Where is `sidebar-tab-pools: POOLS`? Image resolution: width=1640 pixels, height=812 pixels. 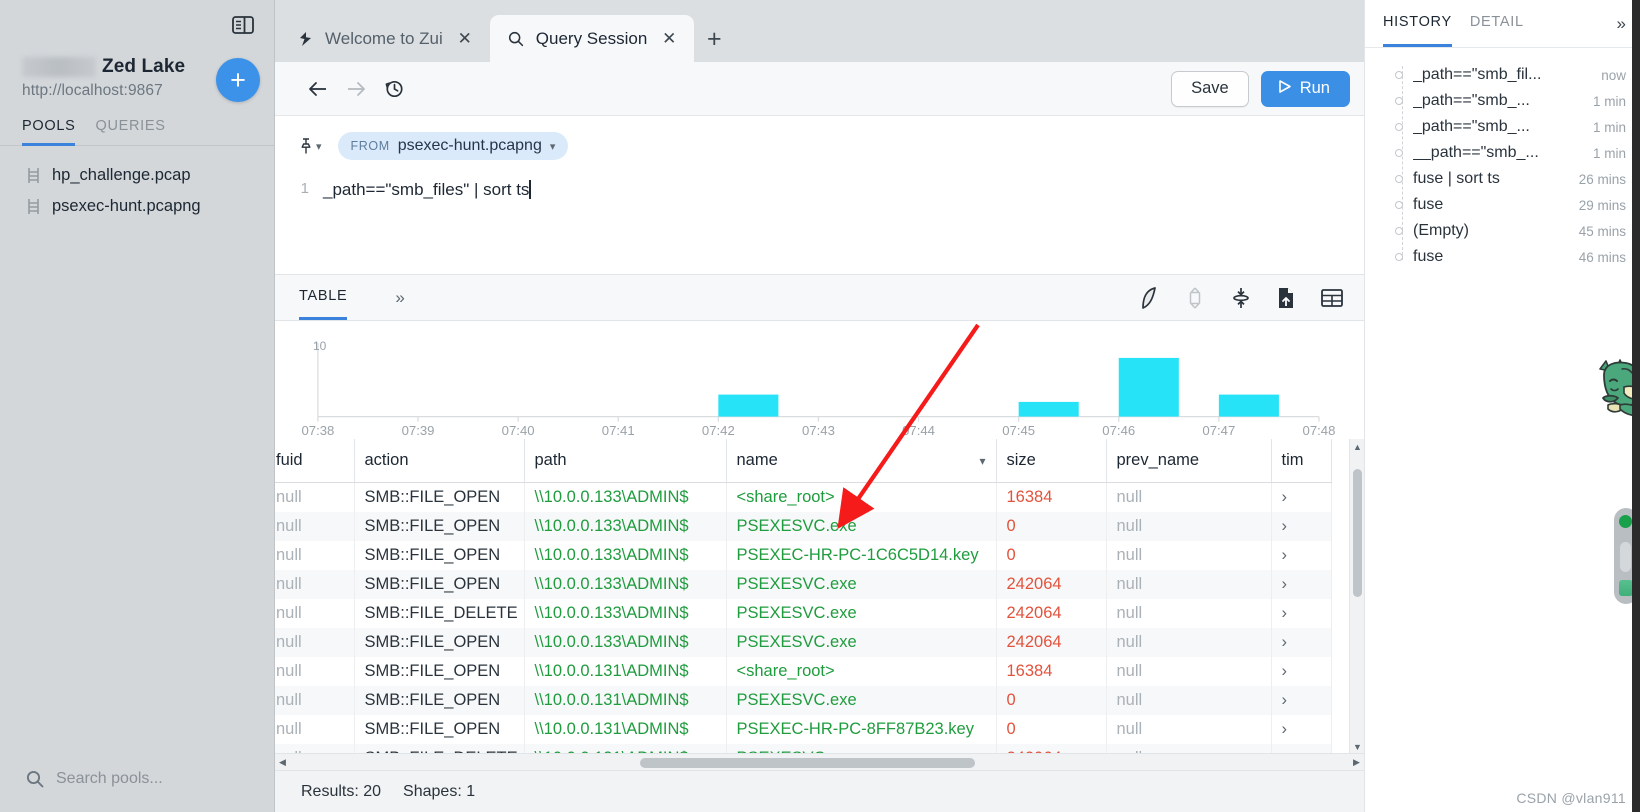 sidebar-tab-pools: POOLS is located at coordinates (49, 132).